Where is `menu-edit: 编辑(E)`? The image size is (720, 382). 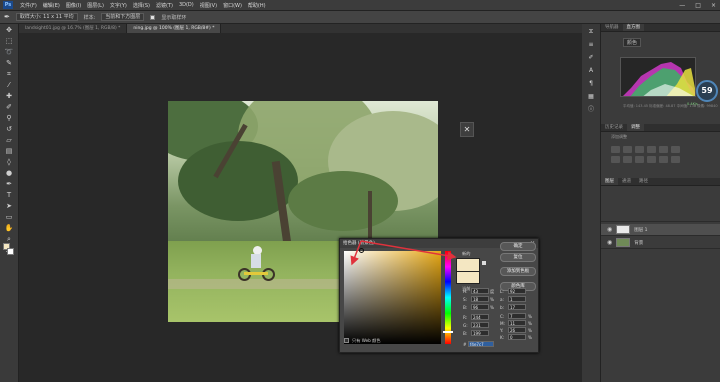 menu-edit: 编辑(E) is located at coordinates (51, 5).